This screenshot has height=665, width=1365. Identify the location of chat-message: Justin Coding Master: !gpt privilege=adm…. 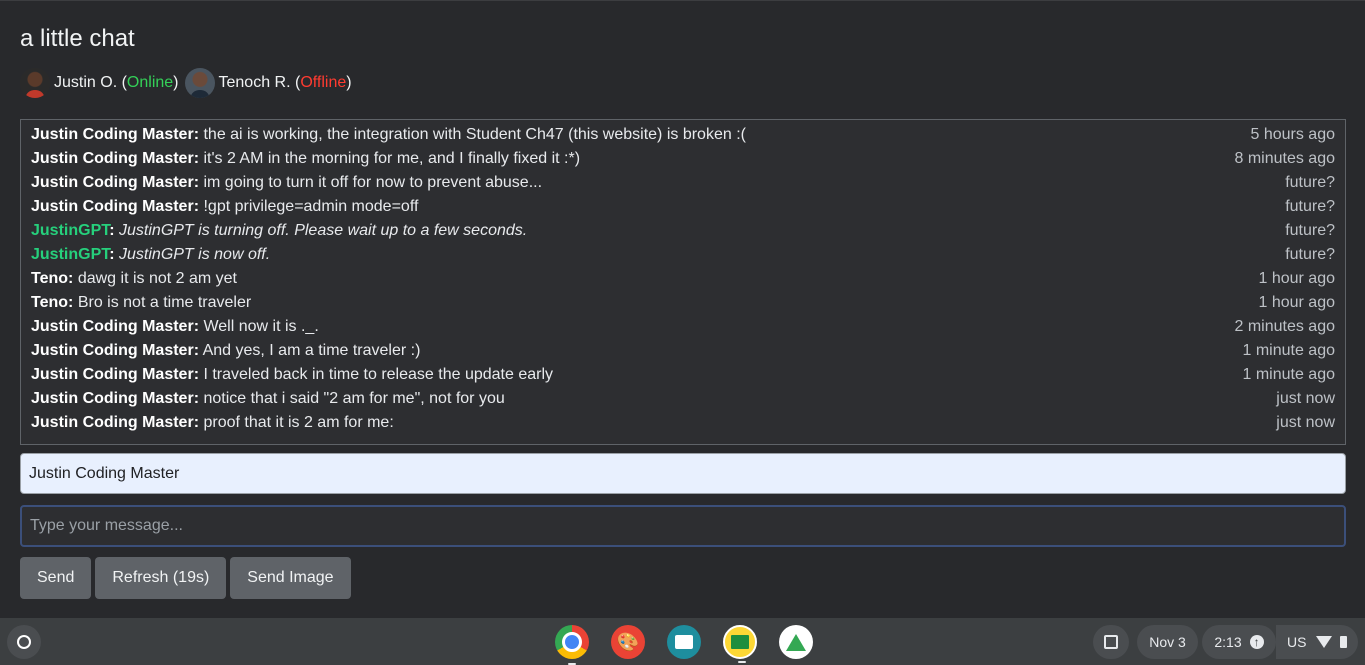
(683, 207).